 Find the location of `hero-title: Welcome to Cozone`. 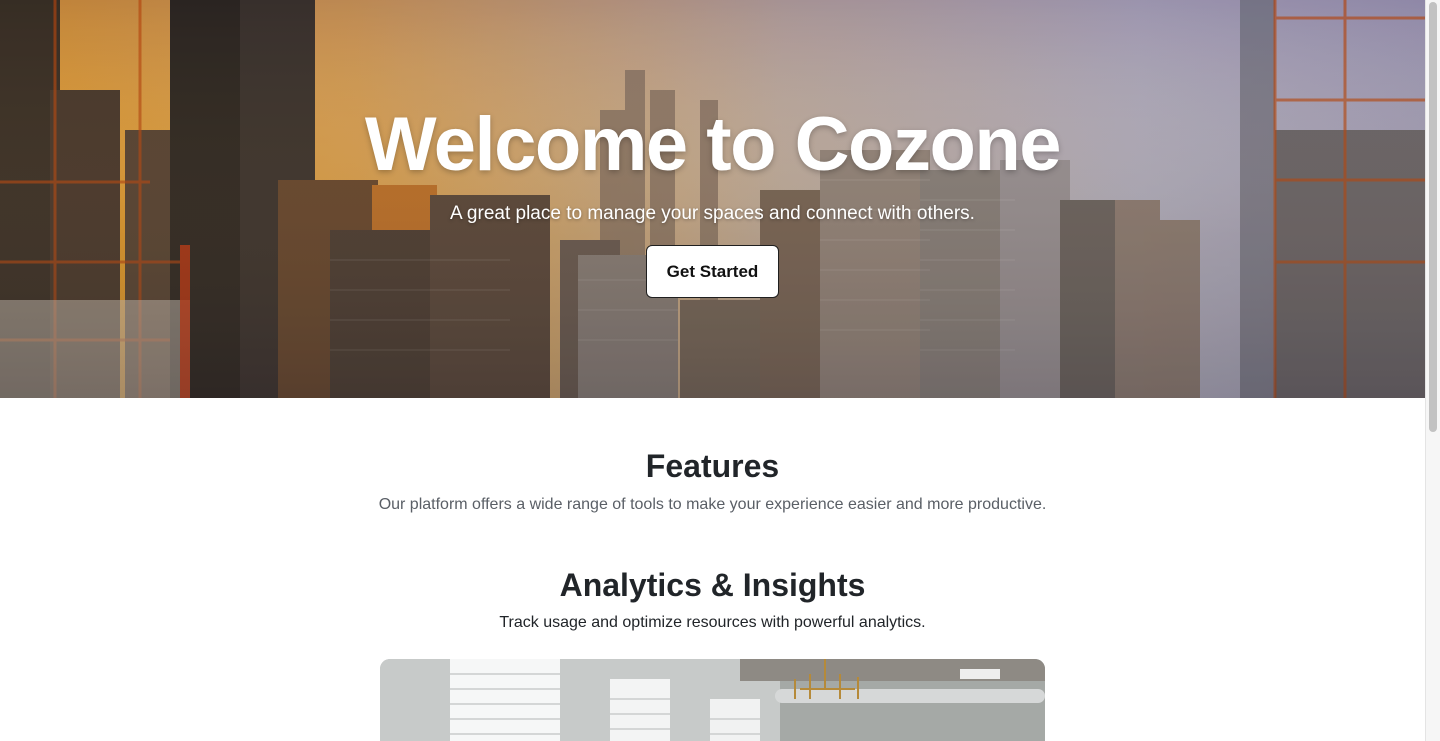

hero-title: Welcome to Cozone is located at coordinates (713, 144).